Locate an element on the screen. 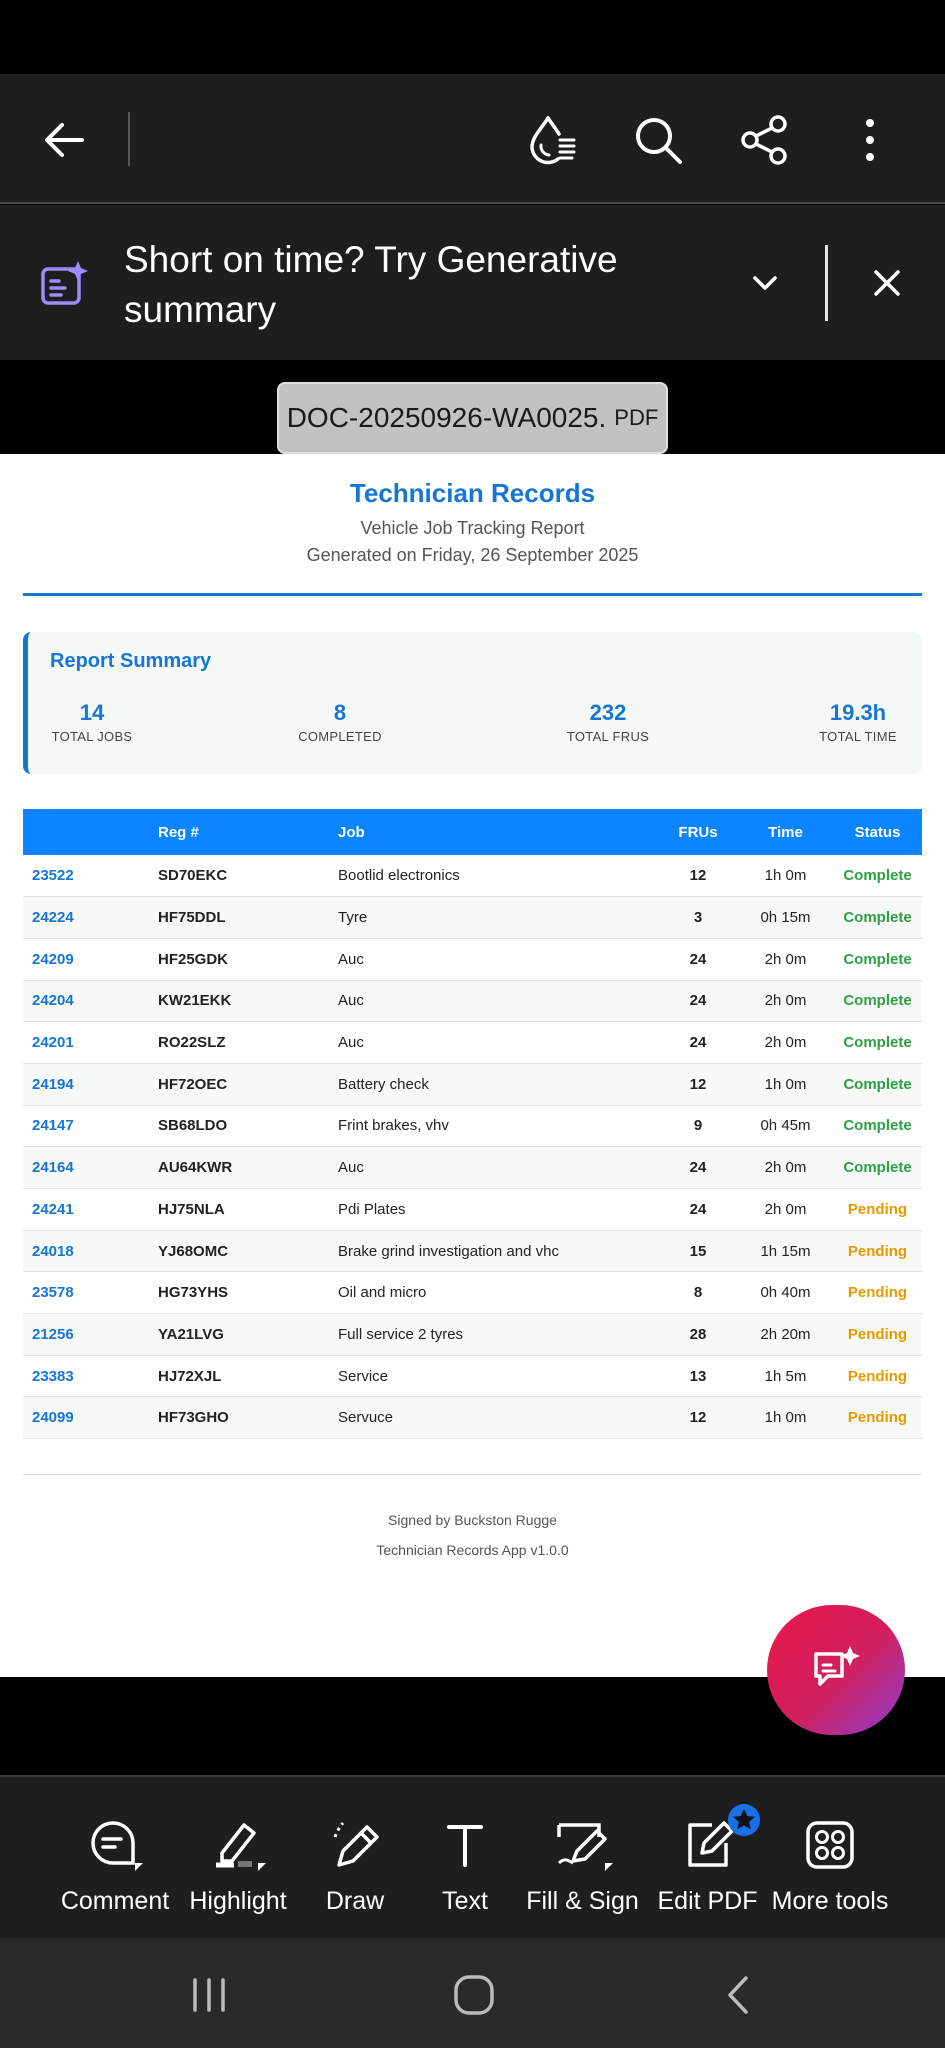 Image resolution: width=945 pixels, height=2048 pixels. stat-completed: 8 COMPLETED is located at coordinates (340, 722).